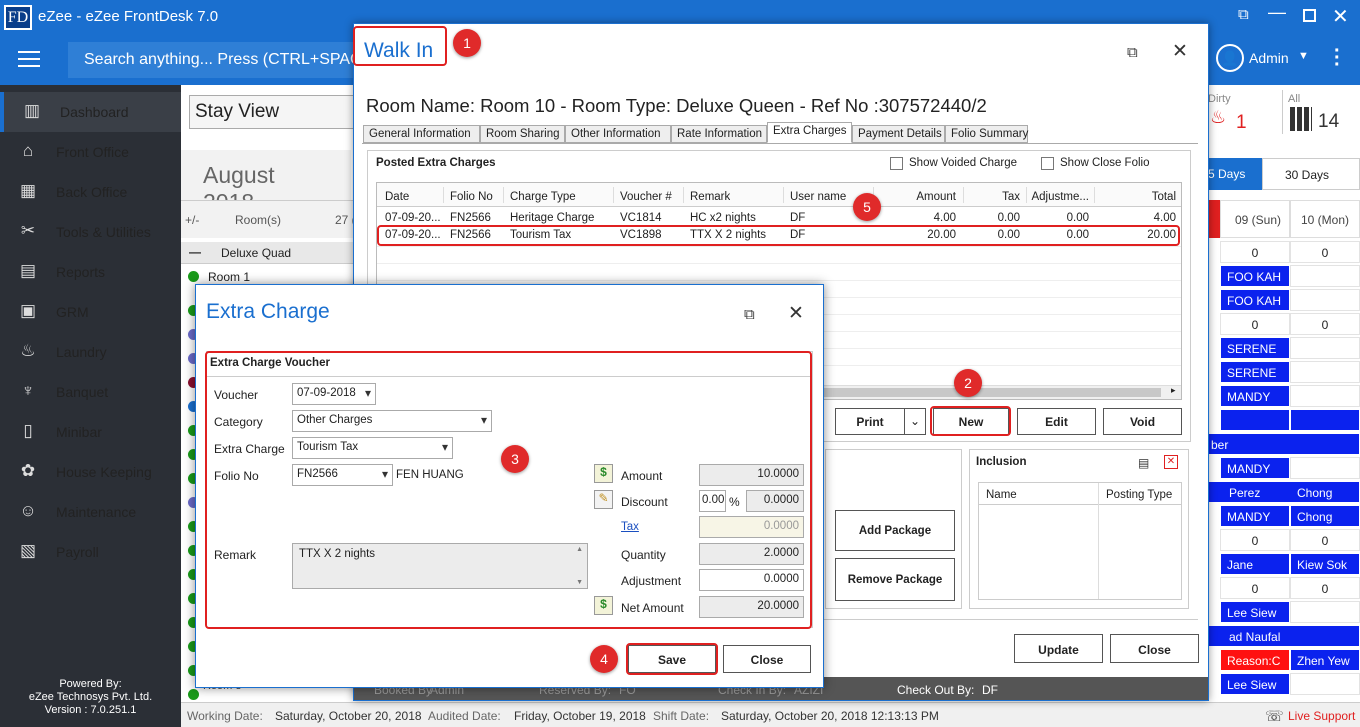 The height and width of the screenshot is (727, 1360). I want to click on sidebar-item-grm: ▣ GRM, so click(90, 312).